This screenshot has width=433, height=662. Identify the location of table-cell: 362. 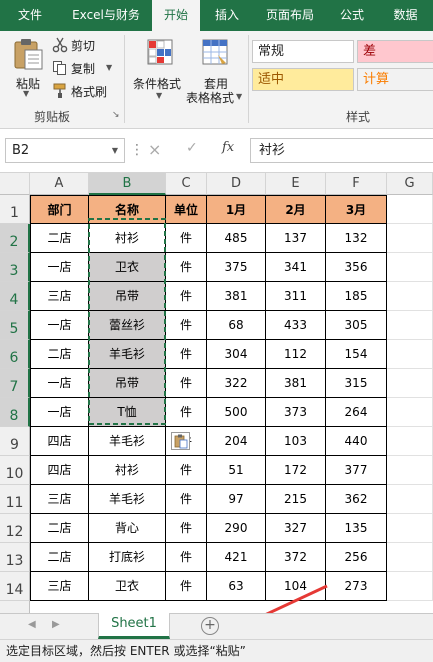
(356, 499).